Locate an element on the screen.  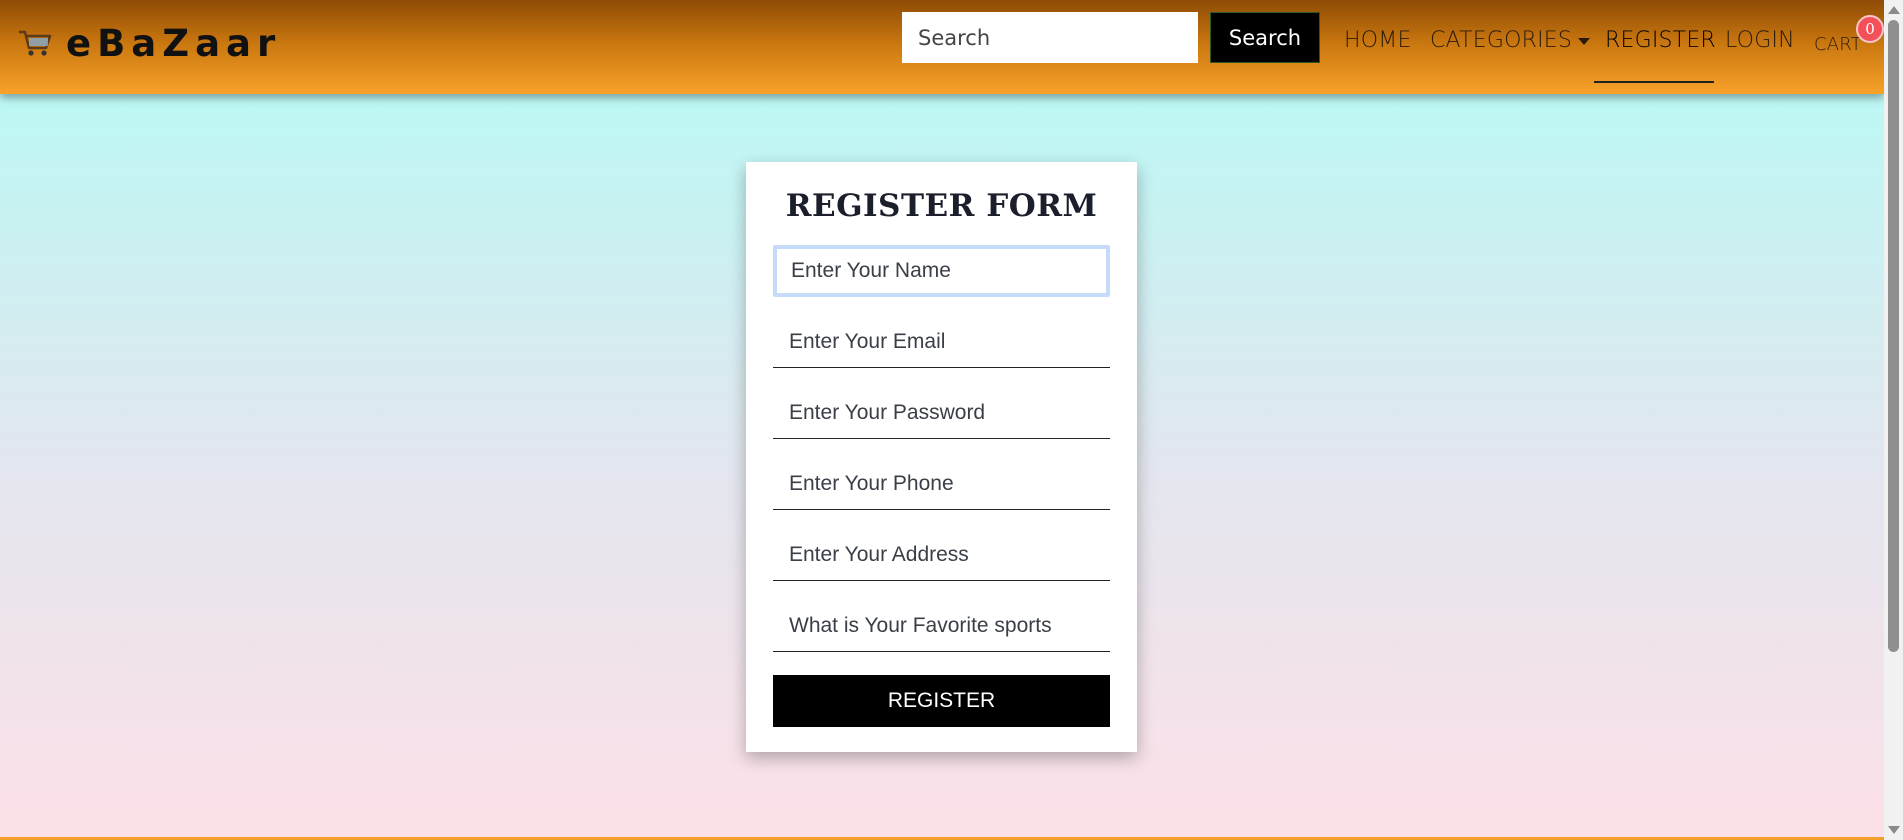
address-field is located at coordinates (941, 555).